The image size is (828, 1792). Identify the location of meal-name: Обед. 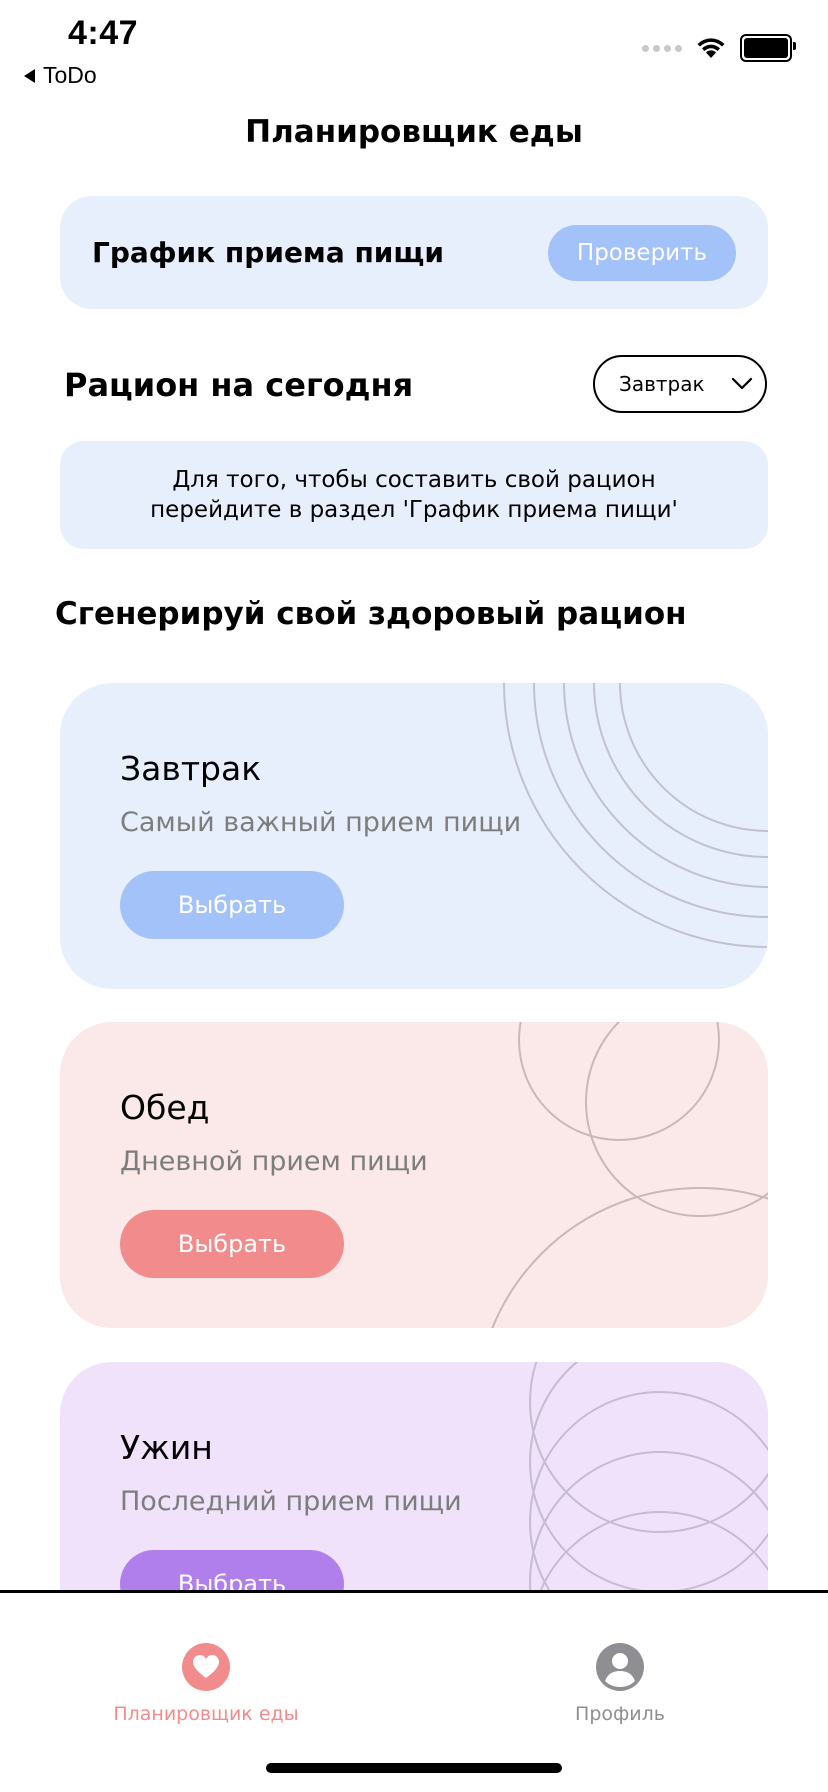
(165, 1107).